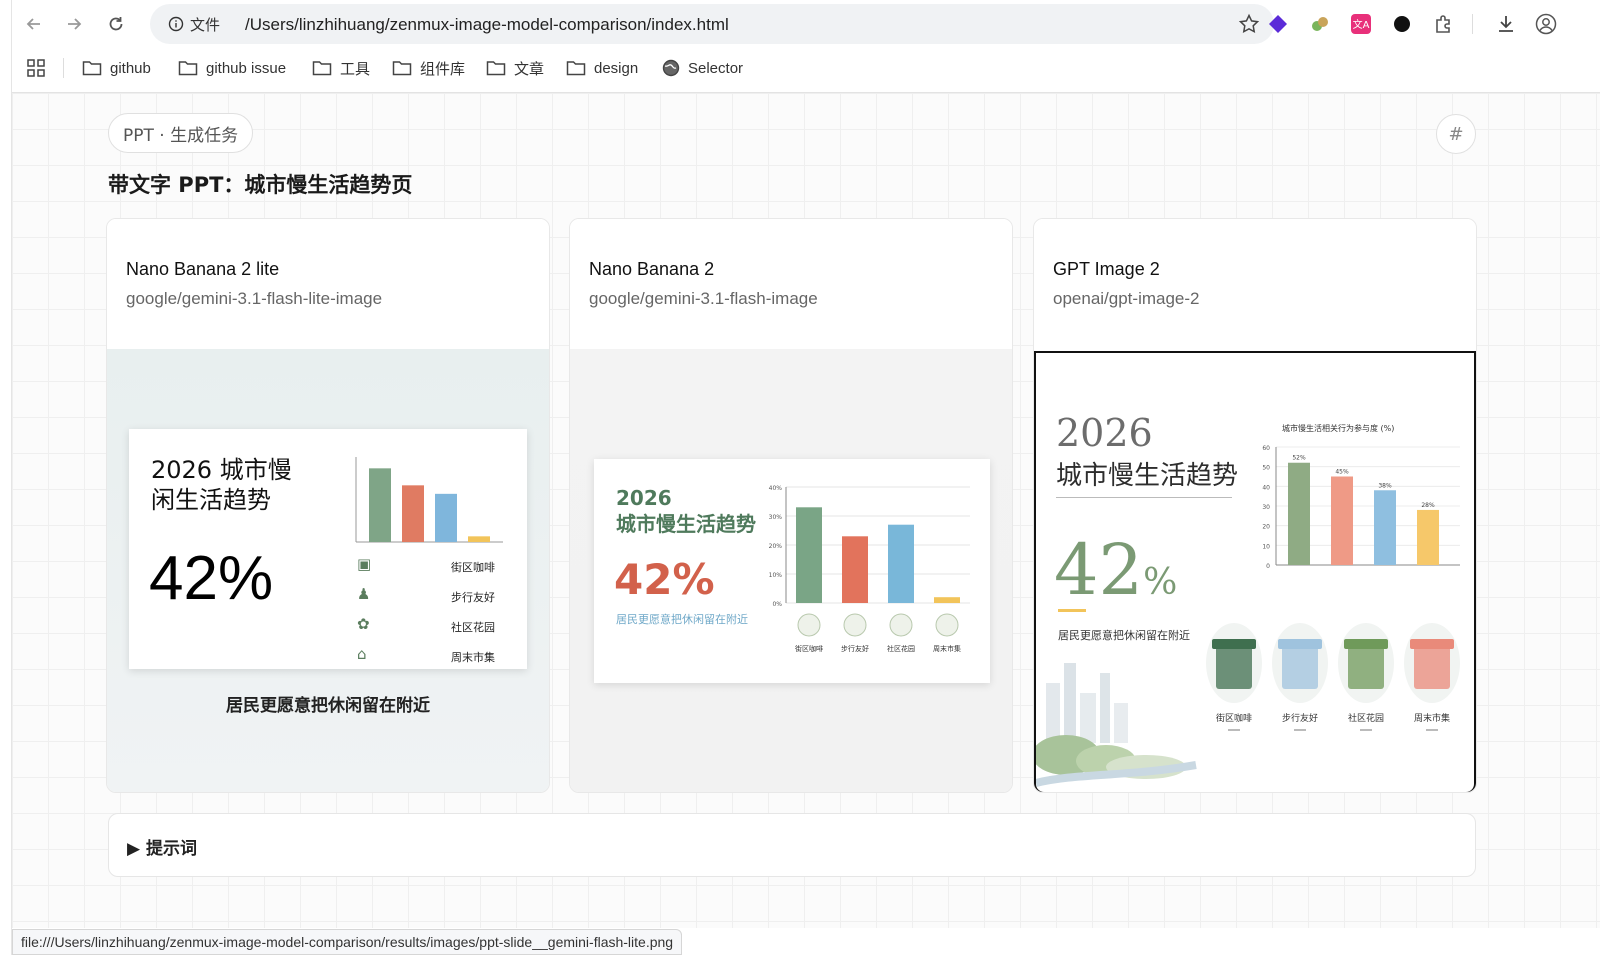  What do you see at coordinates (716, 68) in the screenshot?
I see `bookmark-label: Selector` at bounding box center [716, 68].